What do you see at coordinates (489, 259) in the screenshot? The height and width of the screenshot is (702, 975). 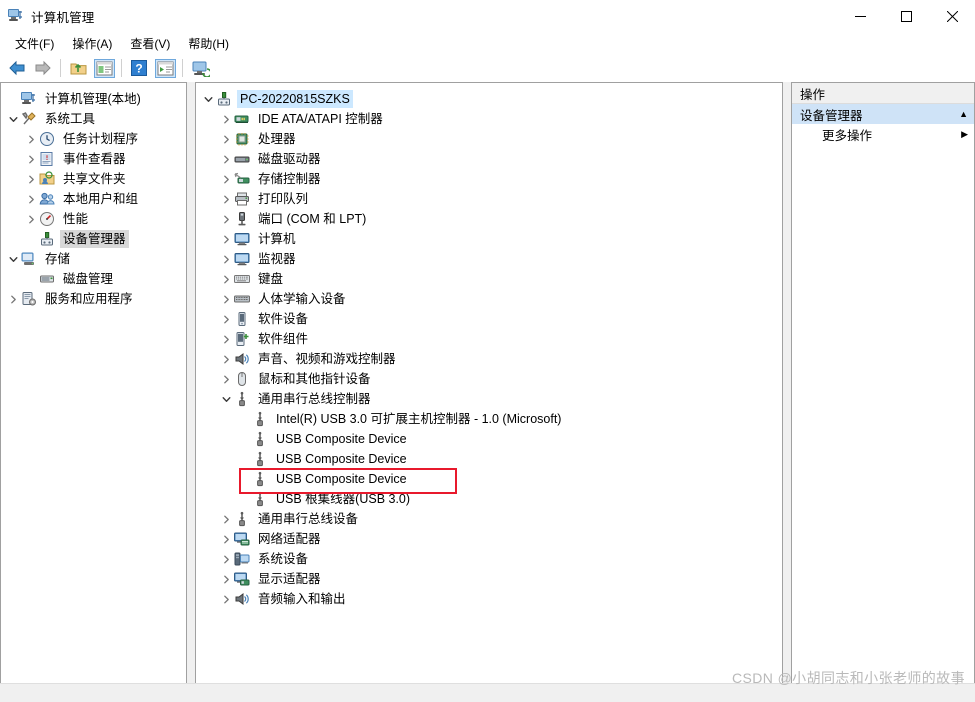 I see `device-tree-item-row: 监视器` at bounding box center [489, 259].